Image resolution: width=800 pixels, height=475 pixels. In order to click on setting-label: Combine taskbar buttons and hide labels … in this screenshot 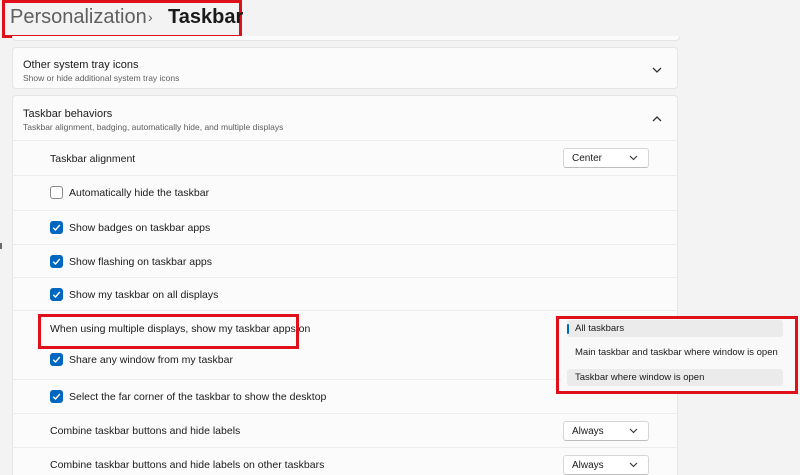, I will do `click(187, 465)`.